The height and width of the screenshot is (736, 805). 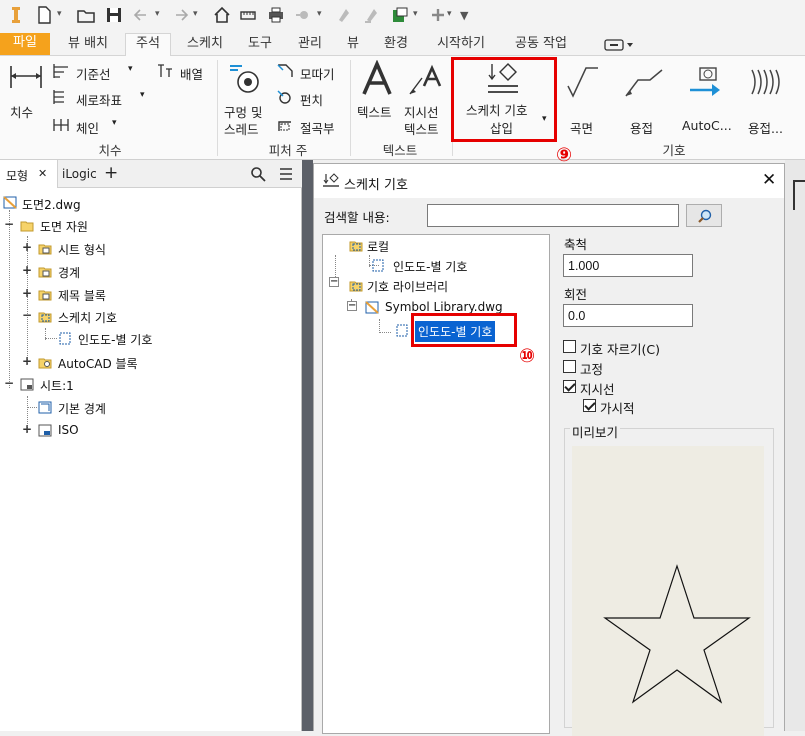 What do you see at coordinates (415, 14) in the screenshot?
I see `export-dropdown-icon: ▾` at bounding box center [415, 14].